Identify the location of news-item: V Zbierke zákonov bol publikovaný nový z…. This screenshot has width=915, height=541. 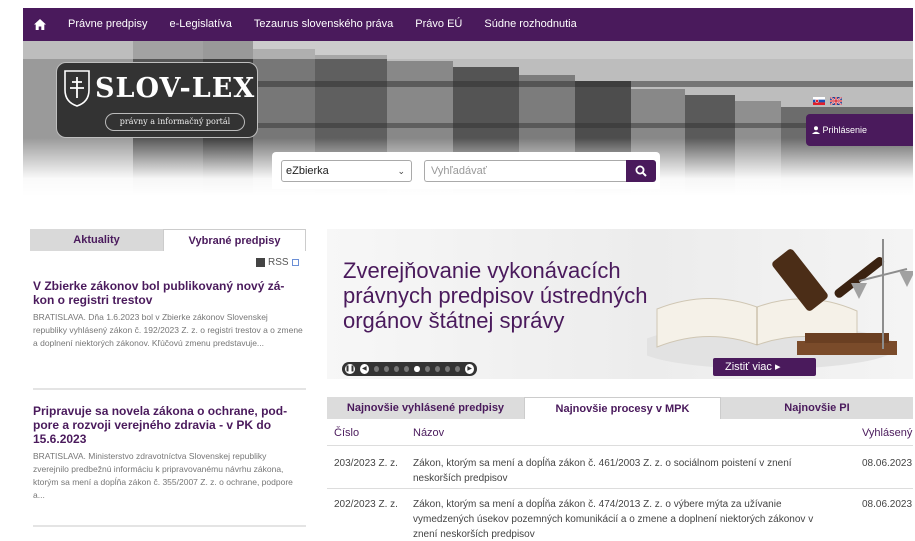
(168, 314).